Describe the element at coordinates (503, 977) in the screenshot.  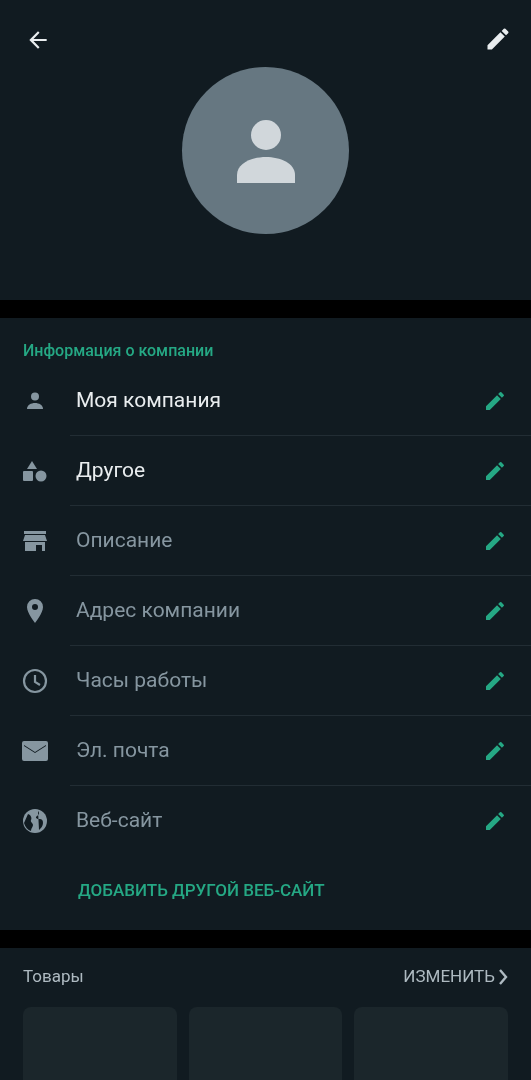
I see `chevron-right-icon` at that location.